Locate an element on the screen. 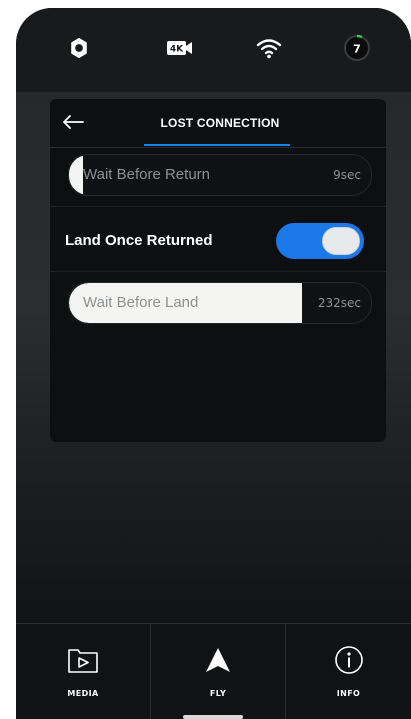 The image size is (411, 719). camera-badge-text: 4K is located at coordinates (177, 50).